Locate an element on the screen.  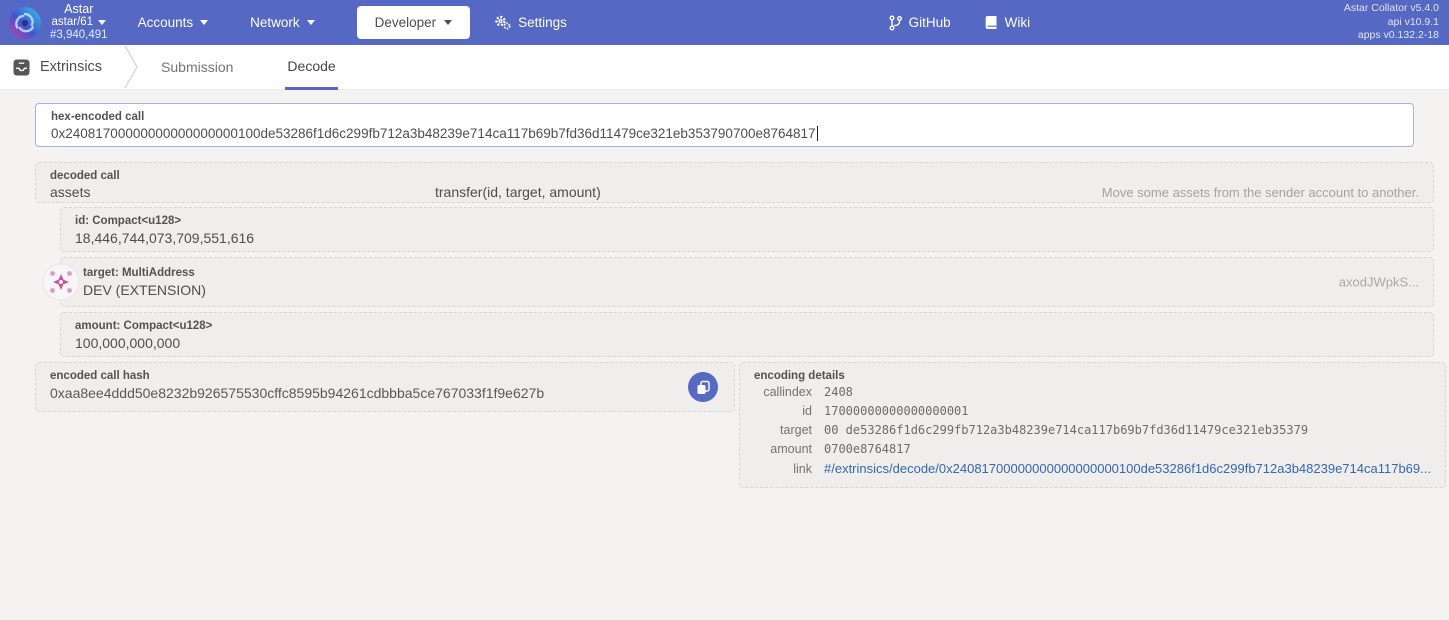
encoding-details-label: encoding details is located at coordinates (799, 376).